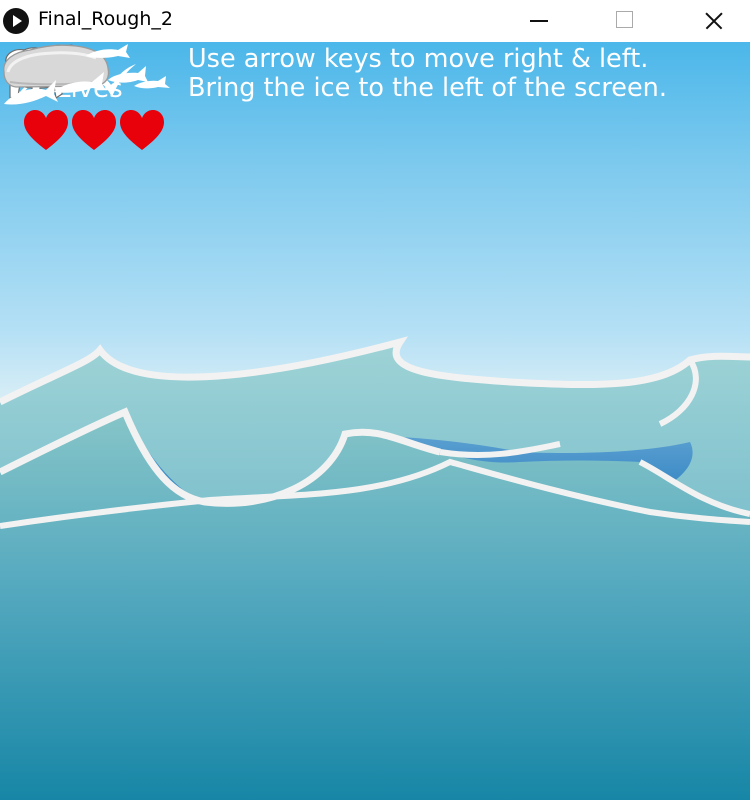 This screenshot has height=800, width=750. What do you see at coordinates (105, 19) in the screenshot?
I see `window-title: Final_Rough_2` at bounding box center [105, 19].